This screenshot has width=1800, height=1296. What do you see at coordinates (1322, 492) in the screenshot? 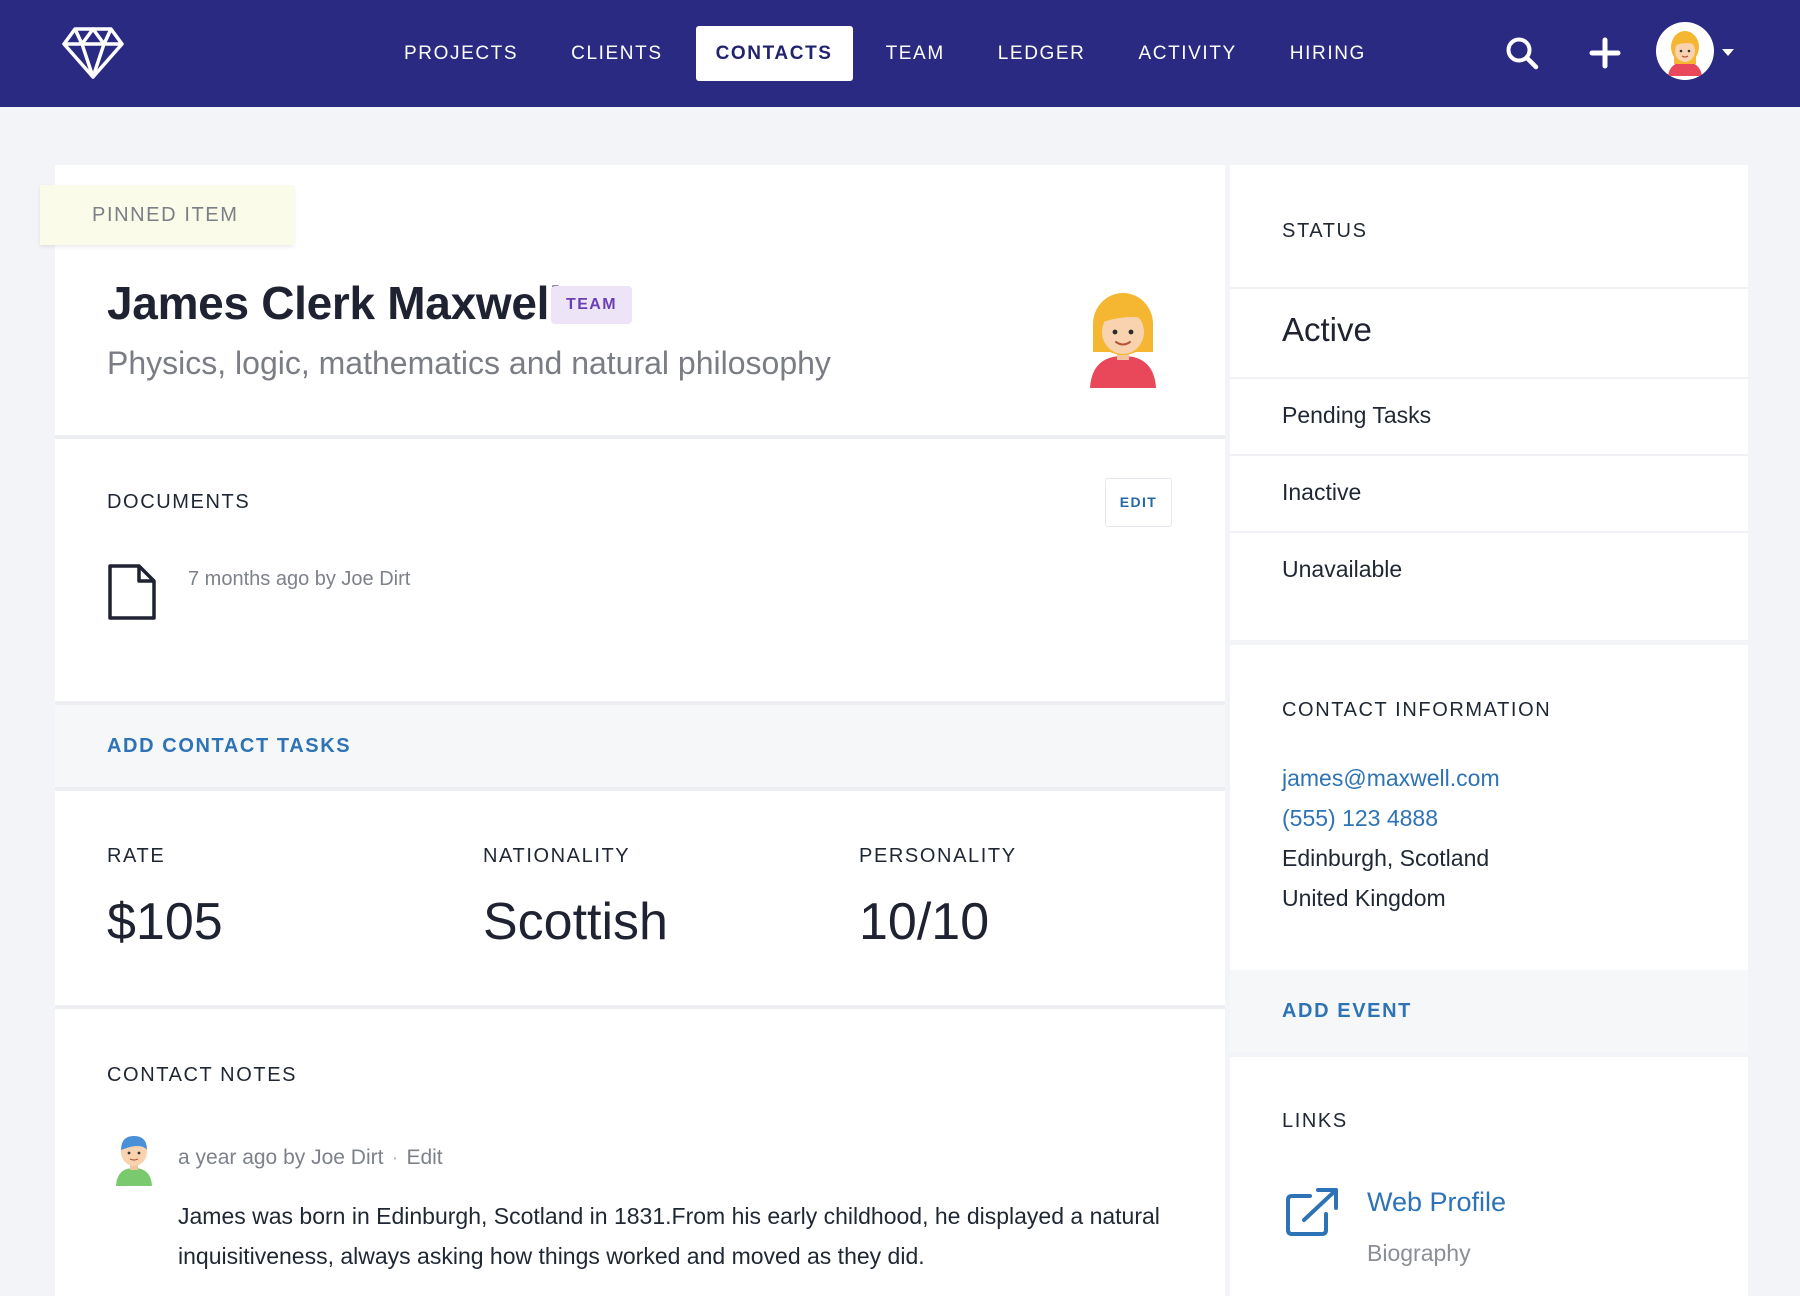
I see `status-option-label: Inactive` at bounding box center [1322, 492].